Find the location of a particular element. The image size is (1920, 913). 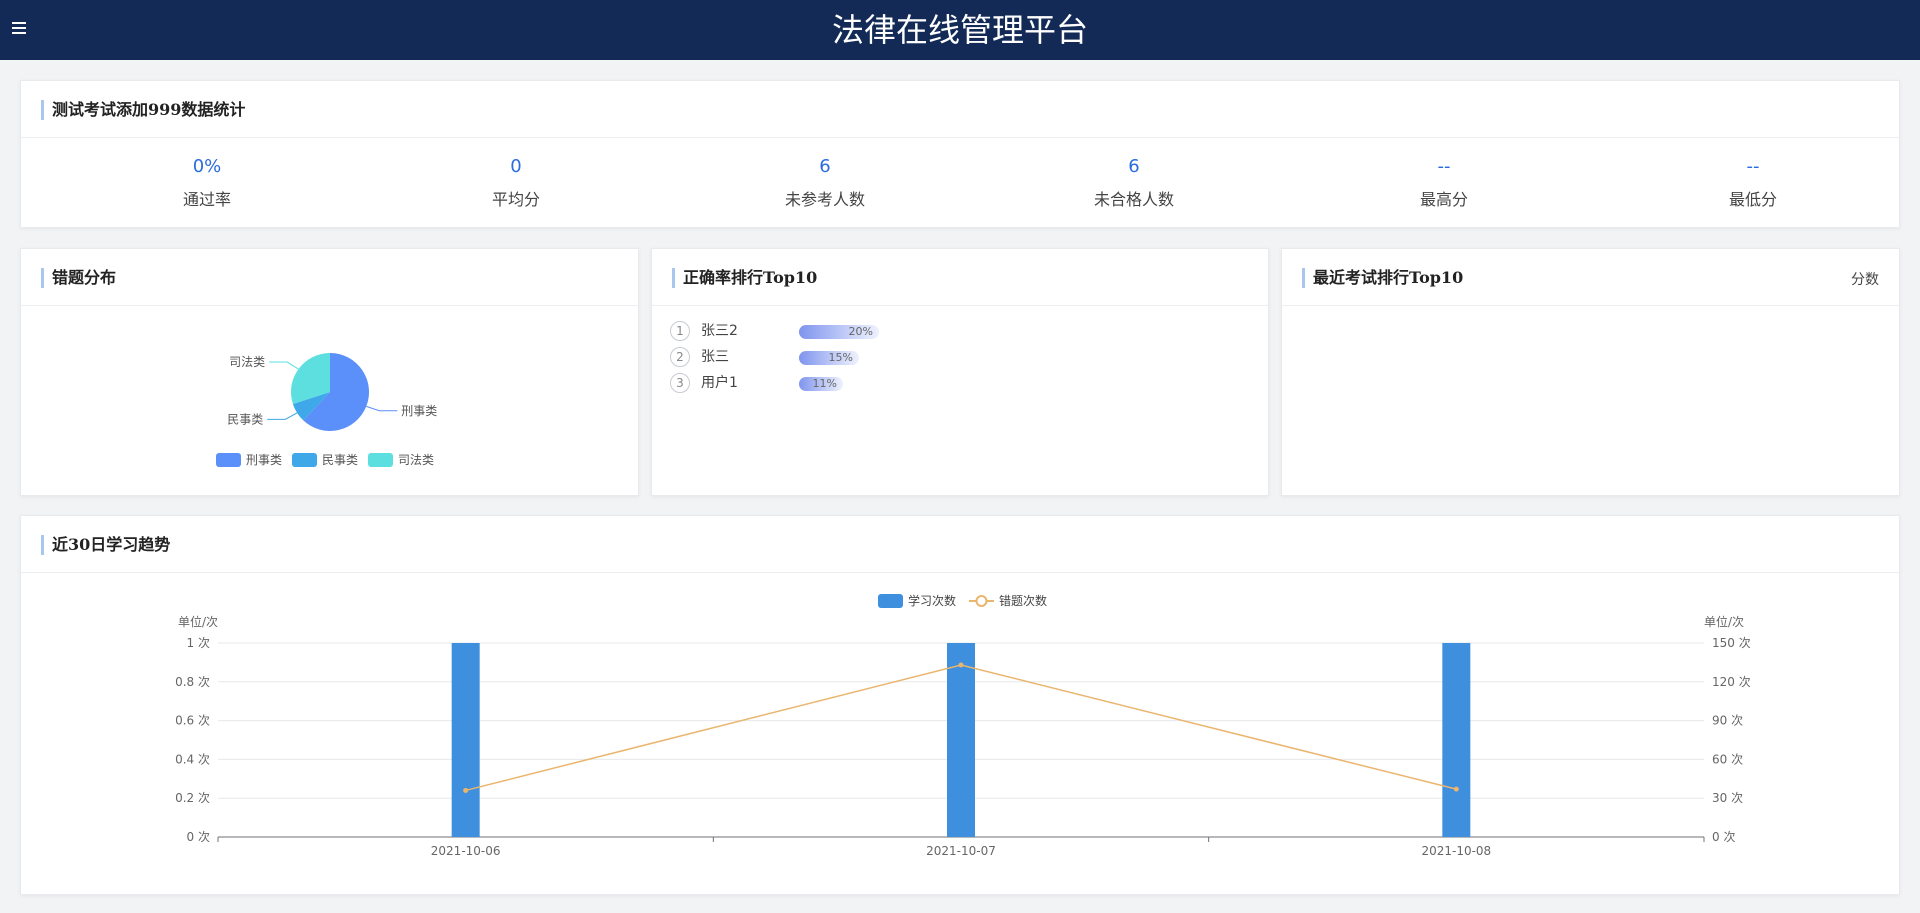

accuracy-rank-card: 正确率排行Top10 1 张三2 20% 2 张三 15% 3 用户1 11% is located at coordinates (960, 372).